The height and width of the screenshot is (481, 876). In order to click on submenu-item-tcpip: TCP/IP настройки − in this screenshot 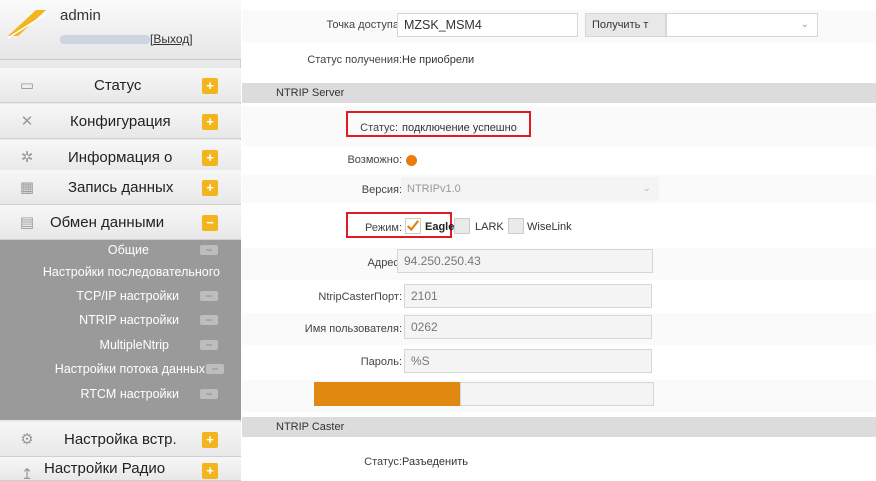, I will do `click(120, 296)`.